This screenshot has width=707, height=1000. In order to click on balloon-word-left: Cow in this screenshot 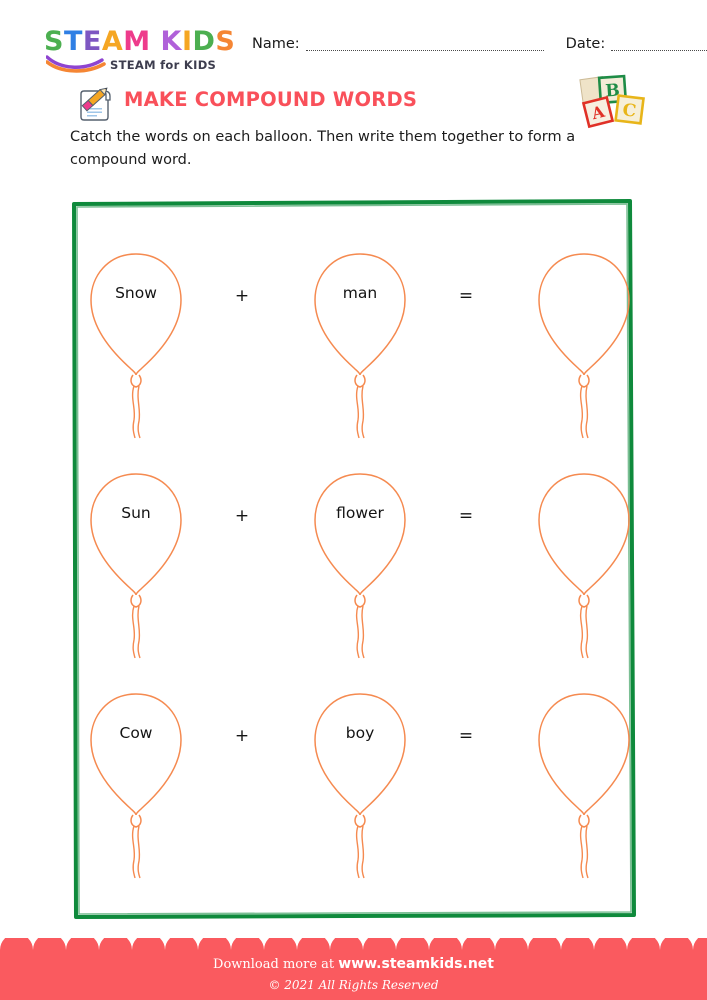, I will do `click(136, 780)`.